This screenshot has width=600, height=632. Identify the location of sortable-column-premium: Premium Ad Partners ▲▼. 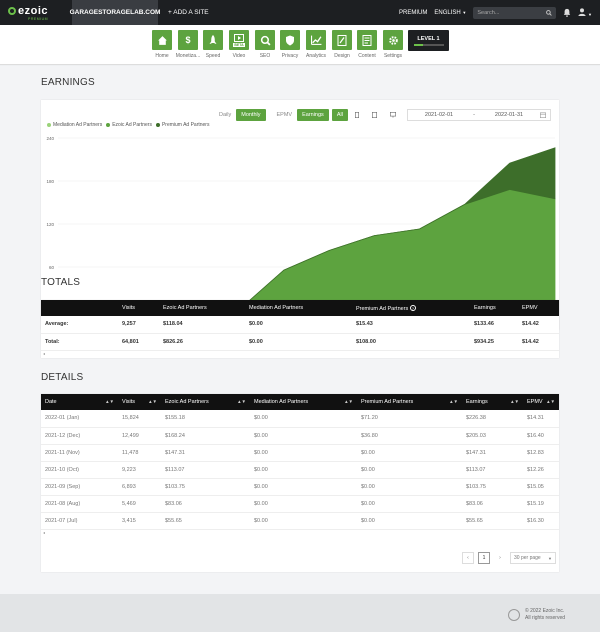
(409, 402).